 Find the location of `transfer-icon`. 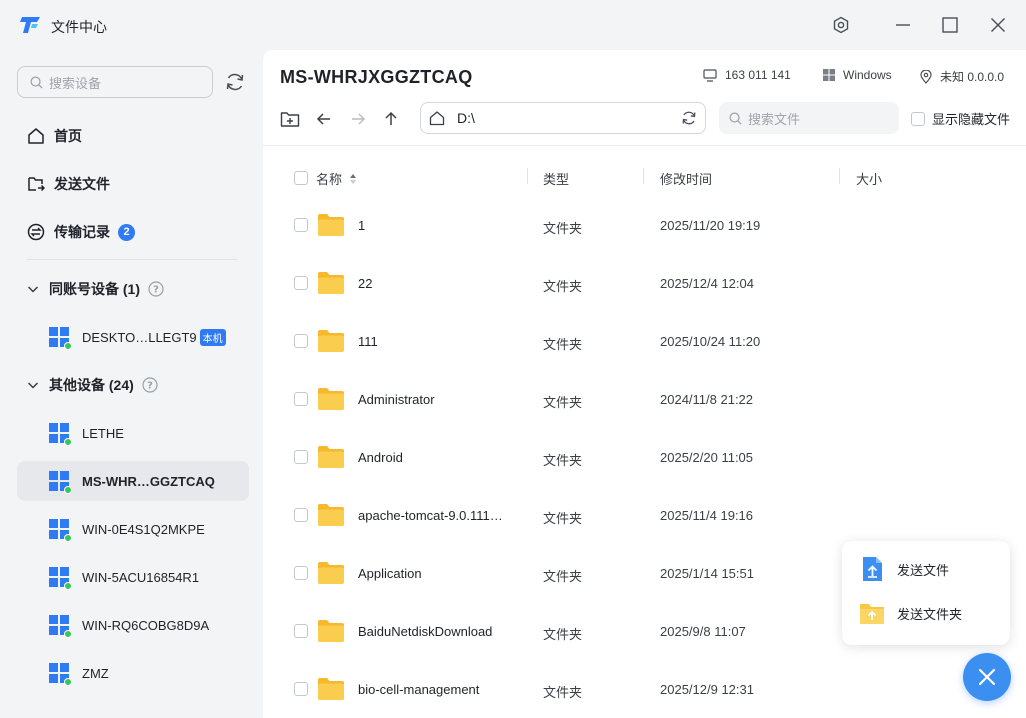

transfer-icon is located at coordinates (36, 232).